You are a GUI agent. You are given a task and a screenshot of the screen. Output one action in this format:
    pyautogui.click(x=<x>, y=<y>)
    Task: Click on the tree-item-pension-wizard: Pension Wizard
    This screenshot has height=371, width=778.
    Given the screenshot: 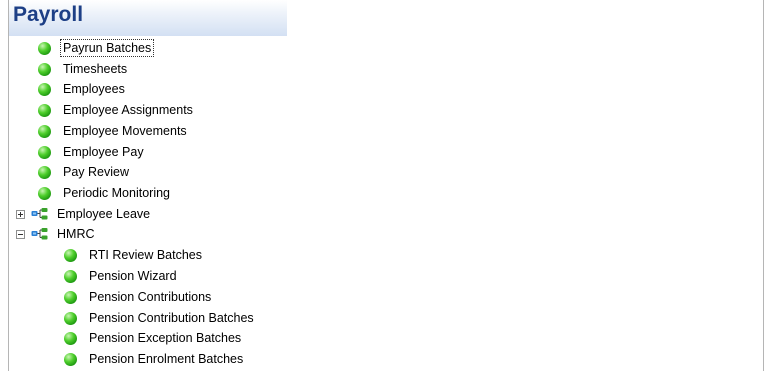 What is the action you would take?
    pyautogui.click(x=122, y=276)
    